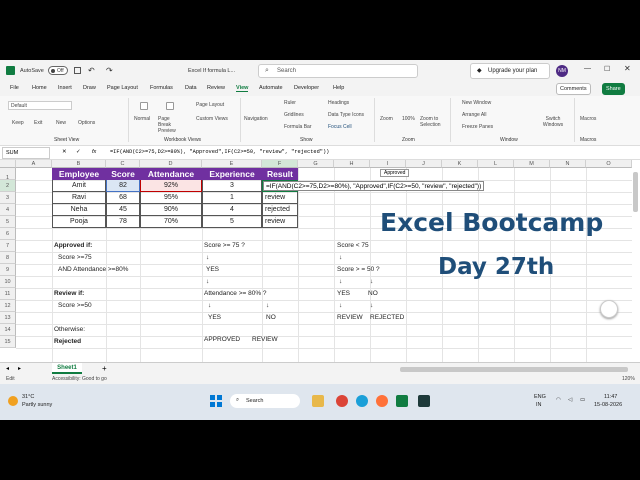  I want to click on column-header: D, so click(171, 164).